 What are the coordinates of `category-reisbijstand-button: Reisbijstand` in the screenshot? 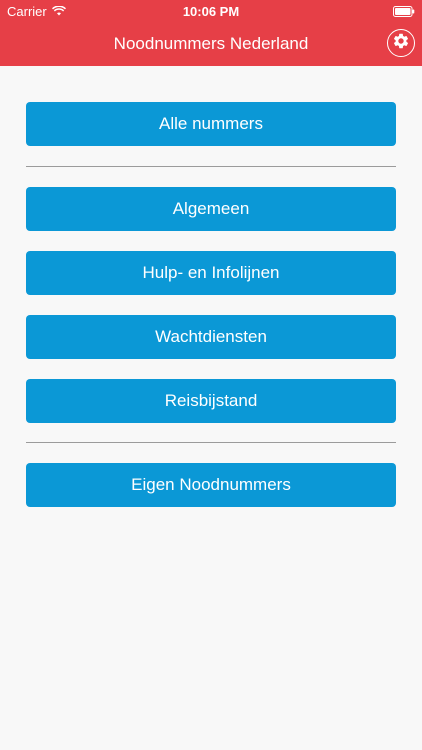 It's located at (211, 401).